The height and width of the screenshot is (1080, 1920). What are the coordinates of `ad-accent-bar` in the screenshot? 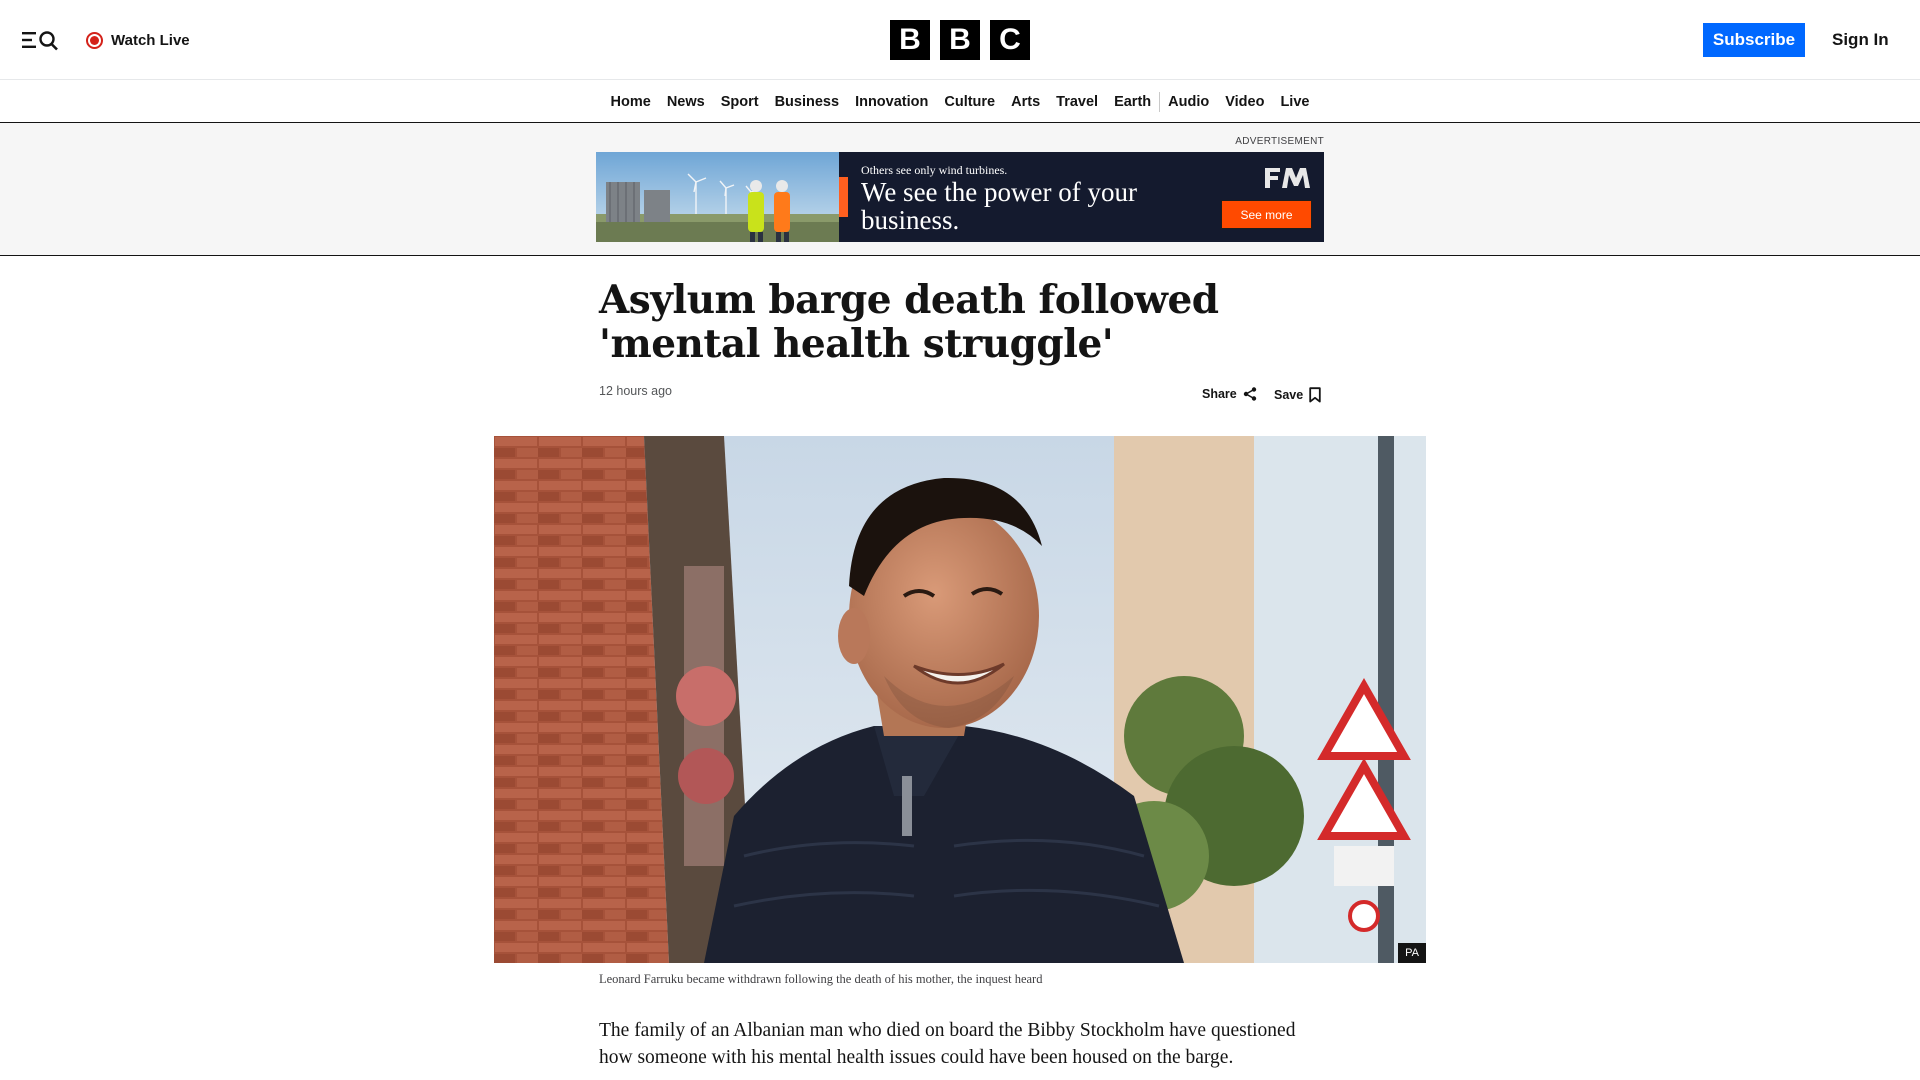 It's located at (843, 197).